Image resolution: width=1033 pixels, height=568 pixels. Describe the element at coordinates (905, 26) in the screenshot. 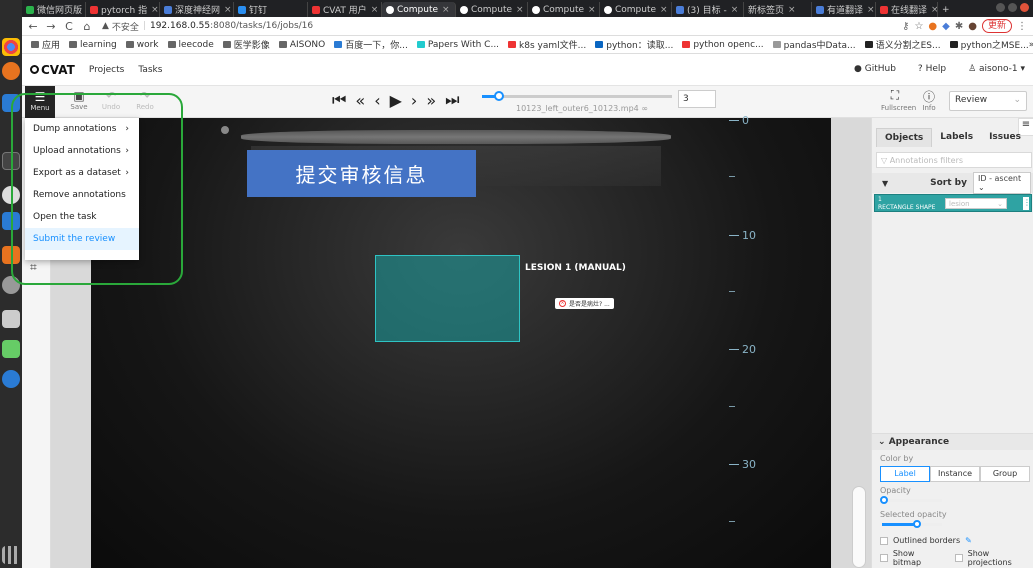

I see `key-icon: ⚷` at that location.